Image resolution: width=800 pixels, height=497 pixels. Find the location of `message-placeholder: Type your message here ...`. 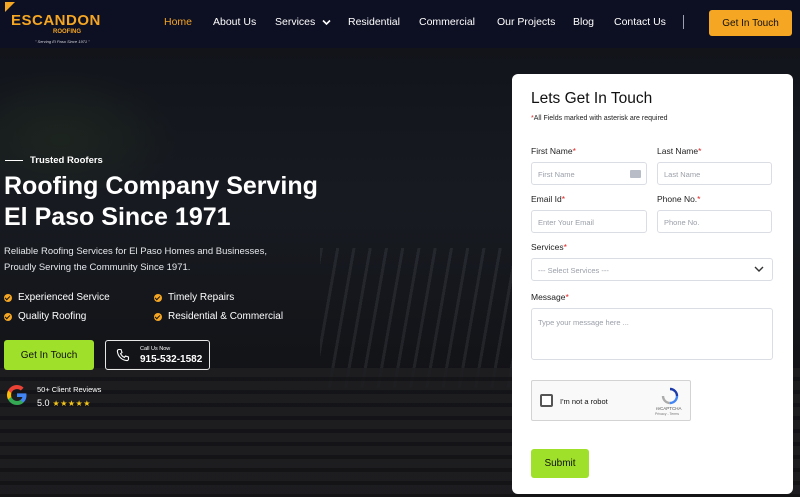

message-placeholder: Type your message here ... is located at coordinates (583, 322).